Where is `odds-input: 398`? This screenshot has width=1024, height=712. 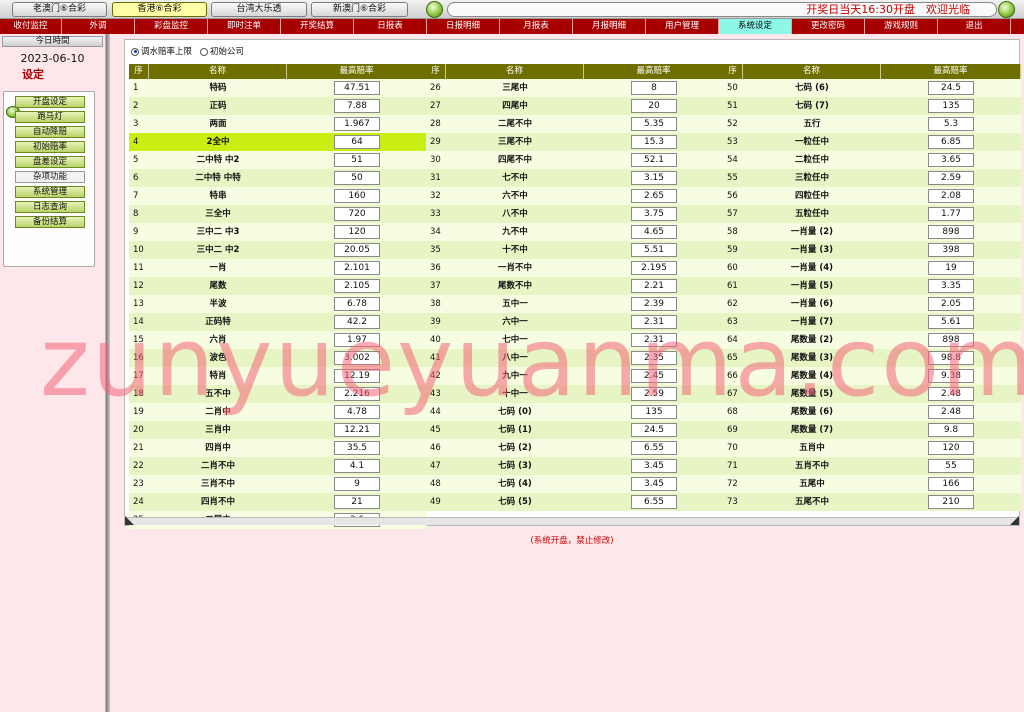
odds-input: 398 is located at coordinates (951, 250).